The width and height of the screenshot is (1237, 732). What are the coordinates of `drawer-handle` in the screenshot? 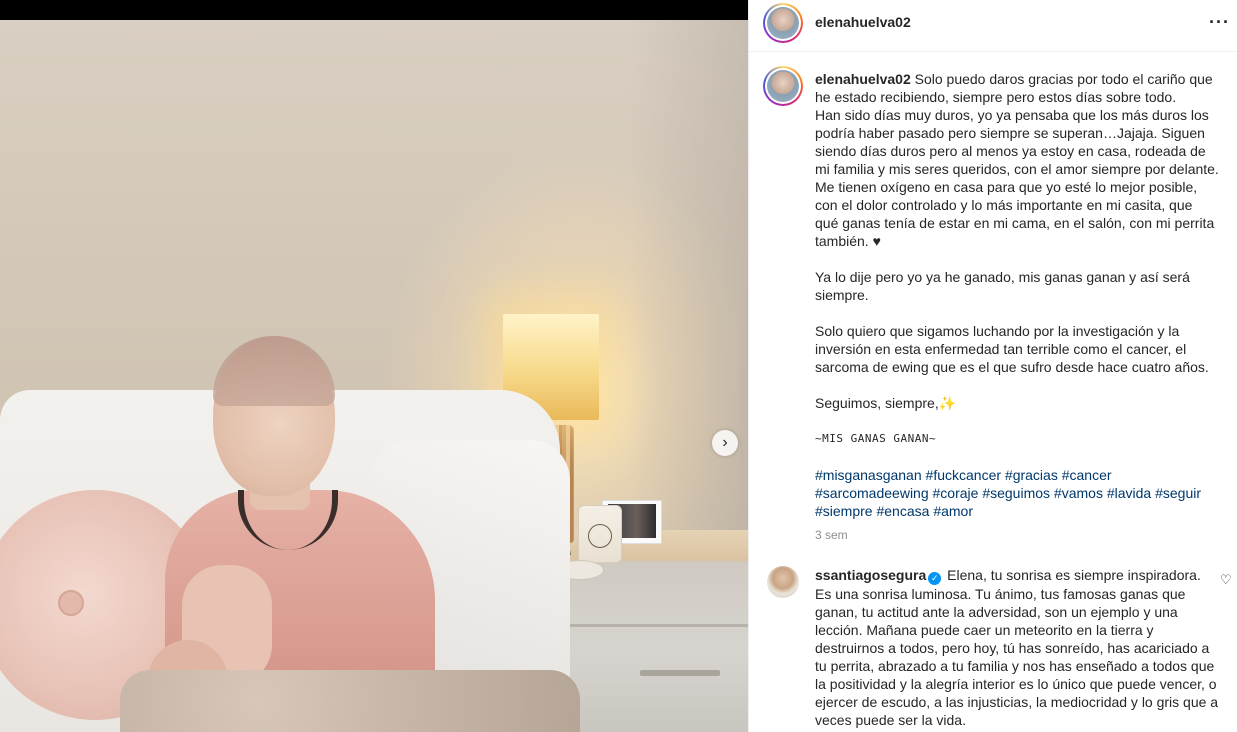 It's located at (680, 673).